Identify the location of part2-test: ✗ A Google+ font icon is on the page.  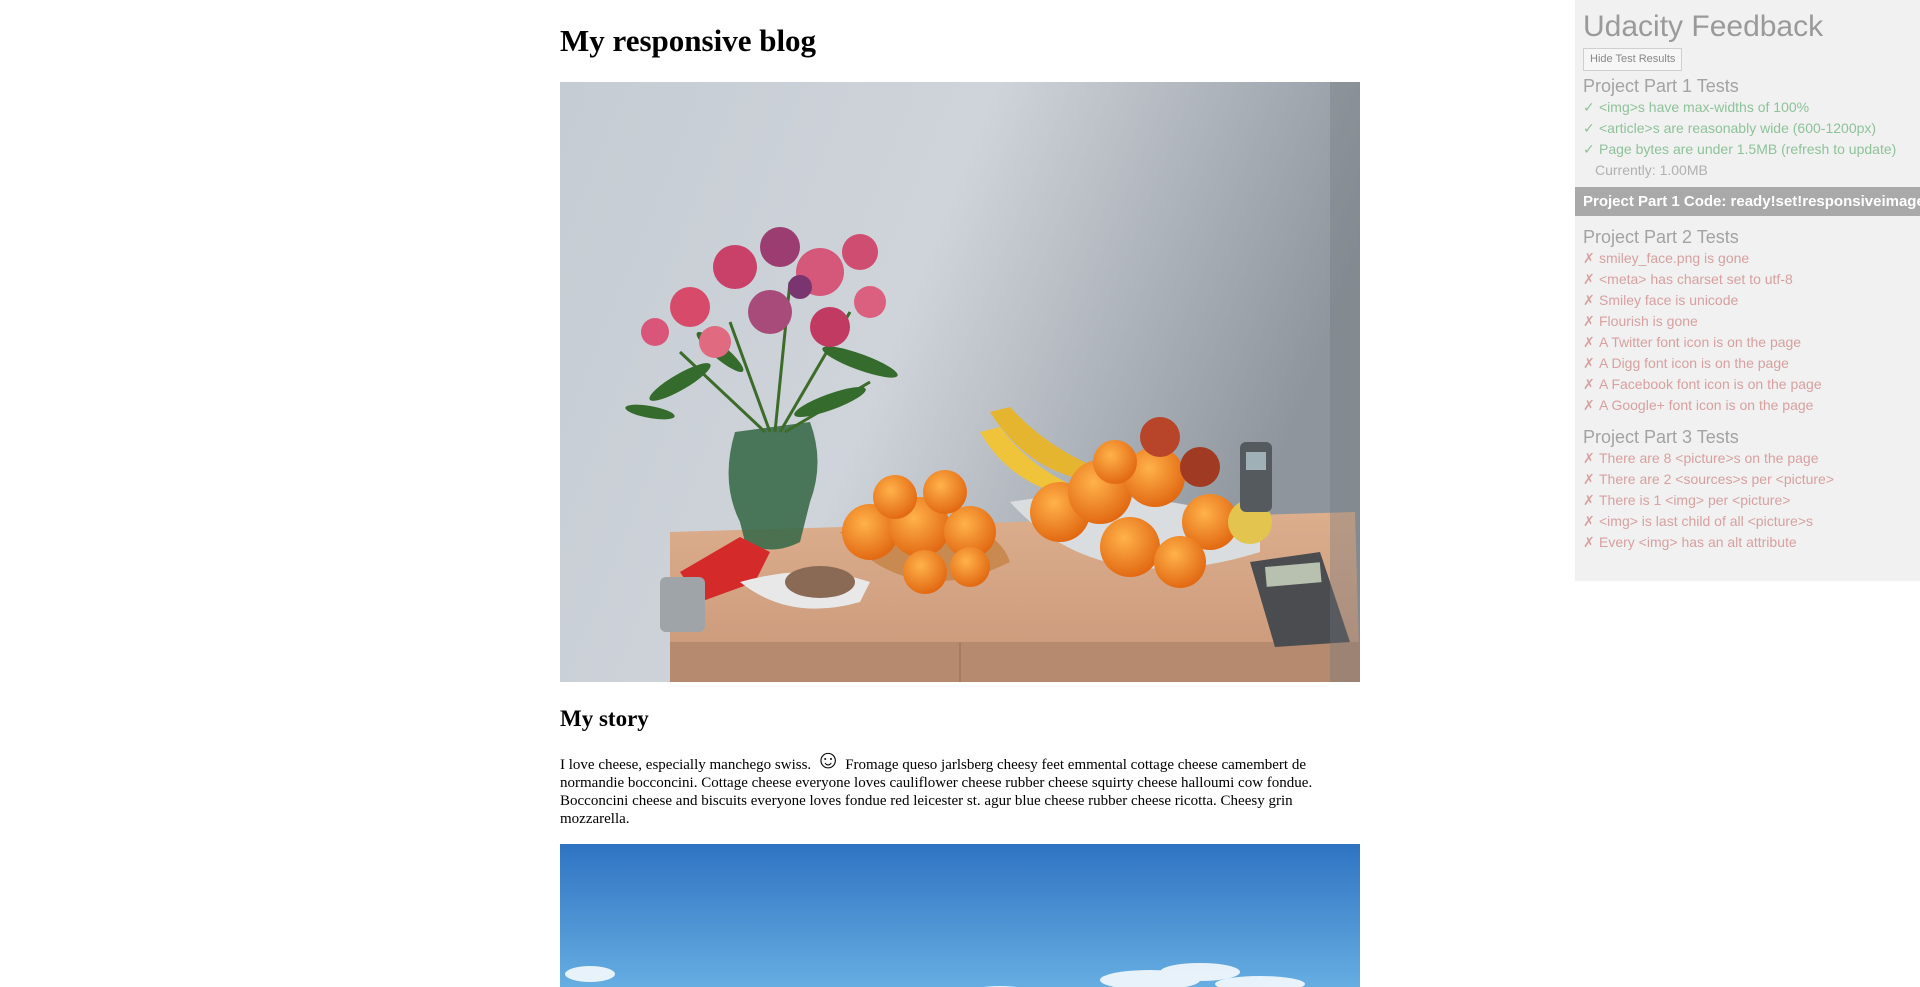
(1751, 405).